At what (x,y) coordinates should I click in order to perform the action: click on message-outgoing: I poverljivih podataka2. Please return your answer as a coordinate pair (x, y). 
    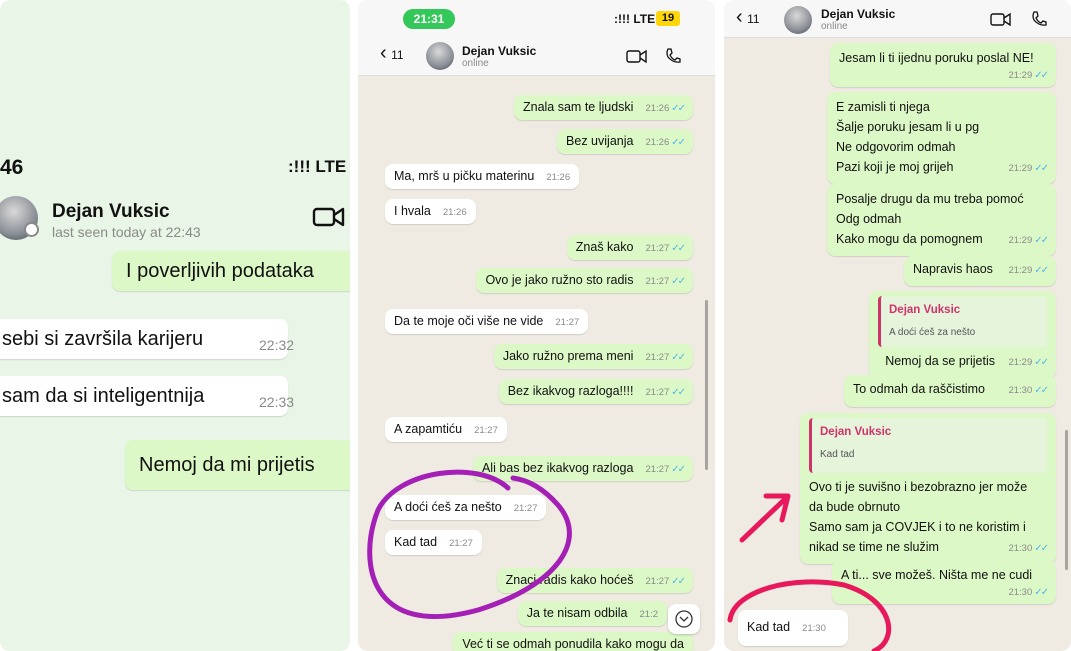
    Looking at the image, I should click on (231, 271).